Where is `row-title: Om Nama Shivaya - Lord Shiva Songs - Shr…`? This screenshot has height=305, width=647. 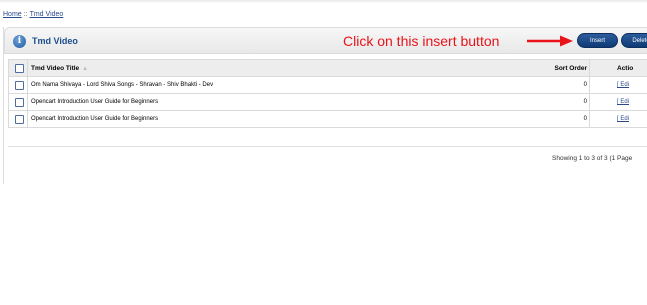 row-title: Om Nama Shivaya - Lord Shiva Songs - Shr… is located at coordinates (122, 85).